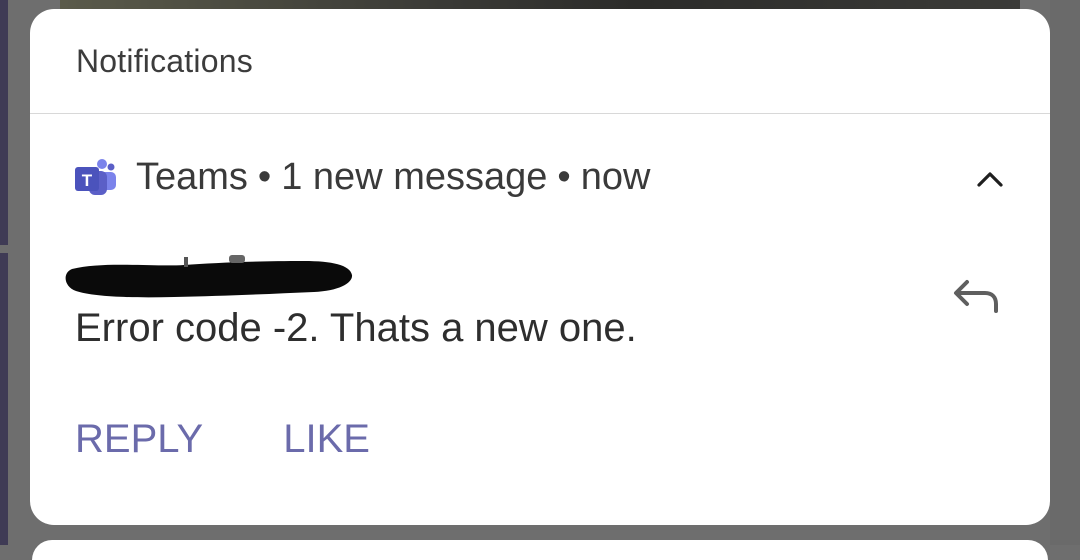 The height and width of the screenshot is (560, 1080). I want to click on notification-time: now, so click(615, 176).